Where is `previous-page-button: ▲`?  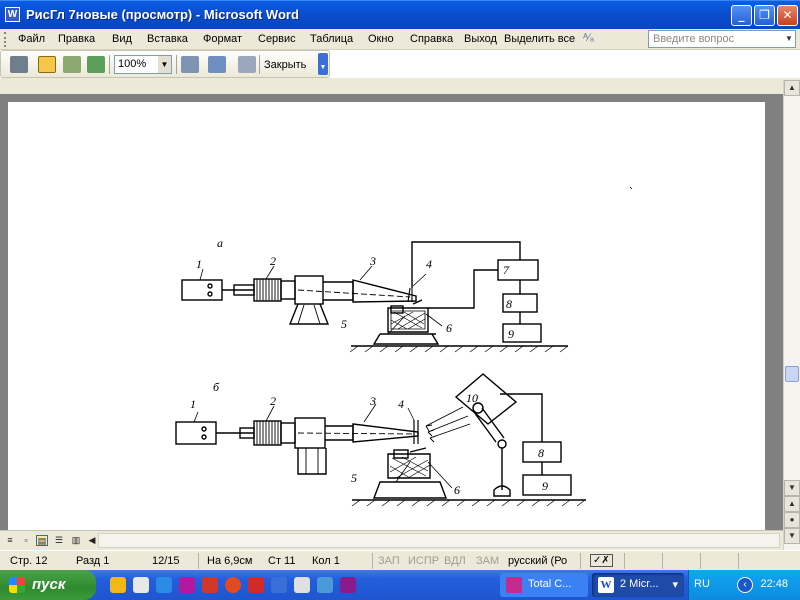 previous-page-button: ▲ is located at coordinates (792, 504).